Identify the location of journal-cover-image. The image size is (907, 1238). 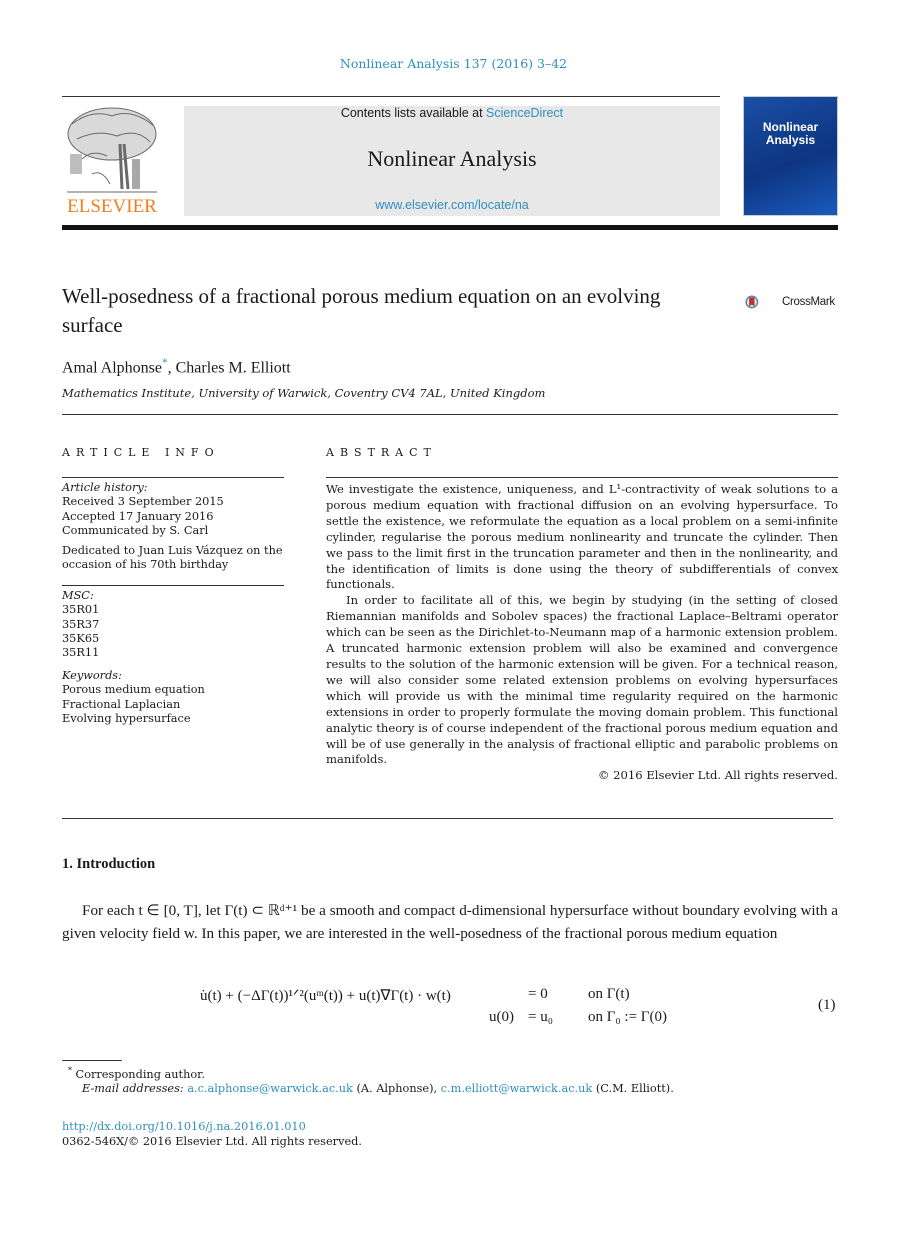
(790, 156).